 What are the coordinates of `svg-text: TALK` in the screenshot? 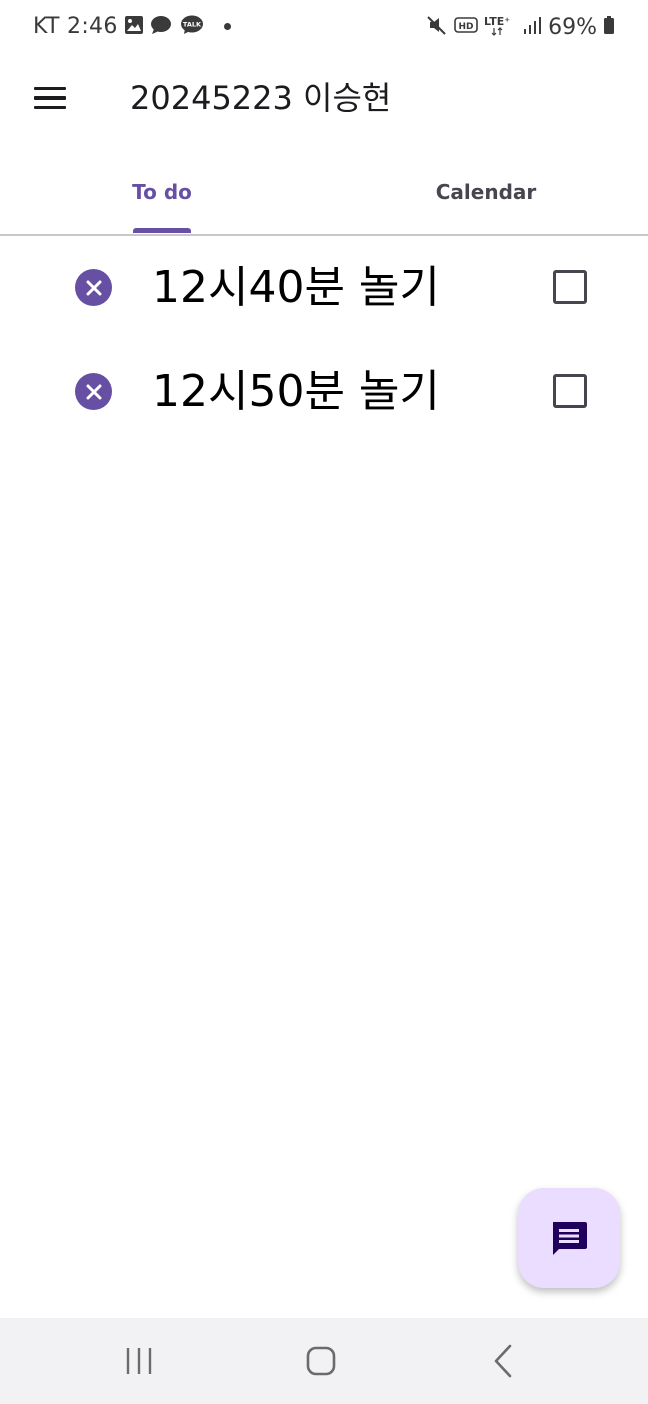 It's located at (192, 24).